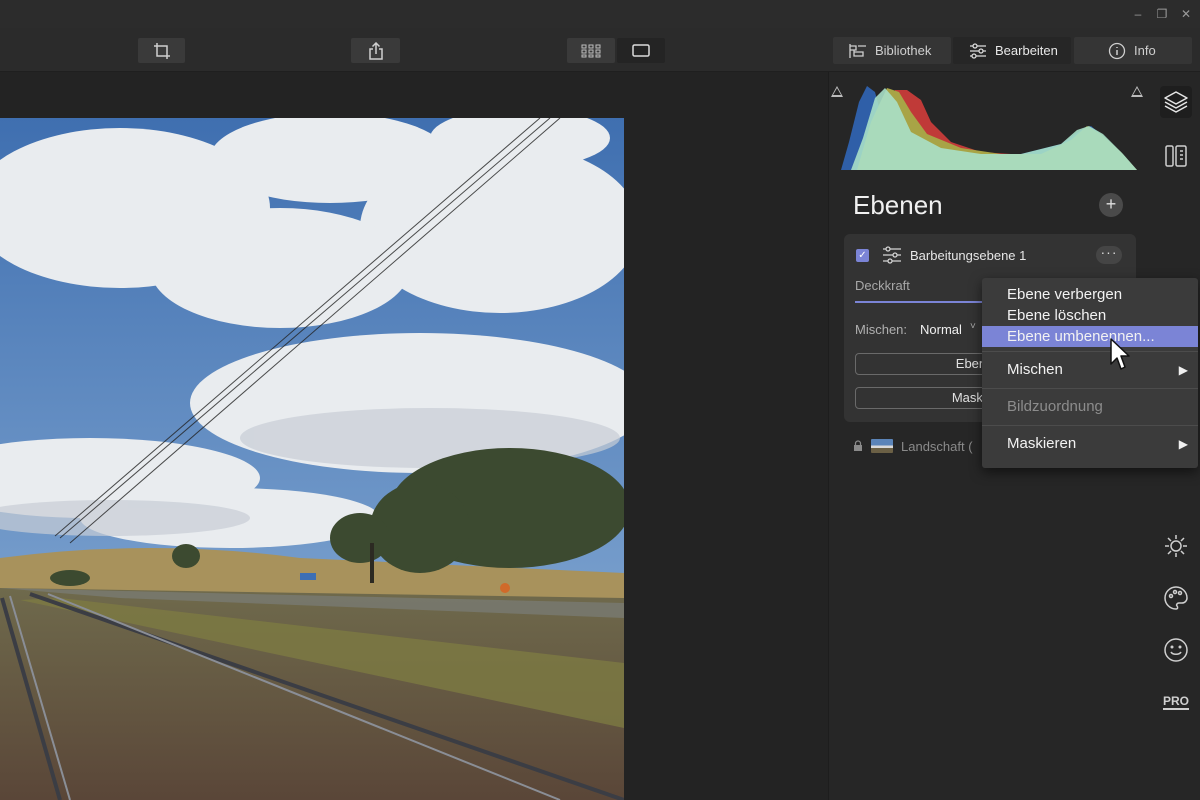 The image size is (1200, 800). What do you see at coordinates (1055, 406) in the screenshot?
I see `menu-item-image-mapping: Bildzuordnung` at bounding box center [1055, 406].